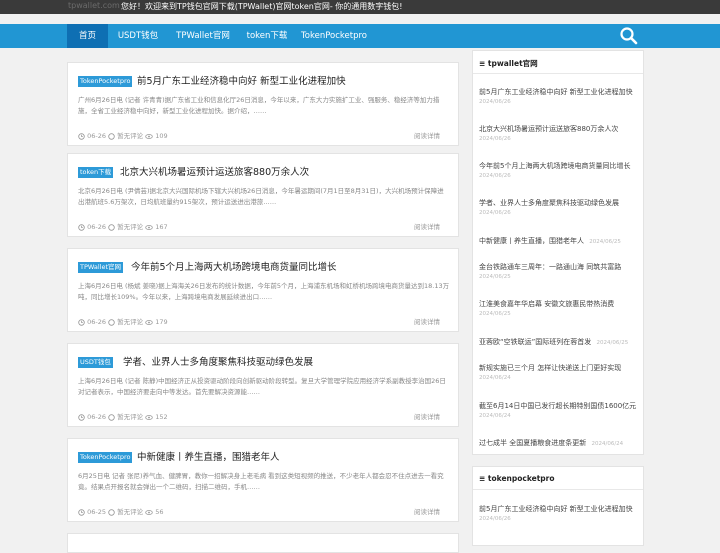  What do you see at coordinates (241, 80) in the screenshot?
I see `post-title: 前5月广东工业经济稳中向好 新型工业化进程加快` at bounding box center [241, 80].